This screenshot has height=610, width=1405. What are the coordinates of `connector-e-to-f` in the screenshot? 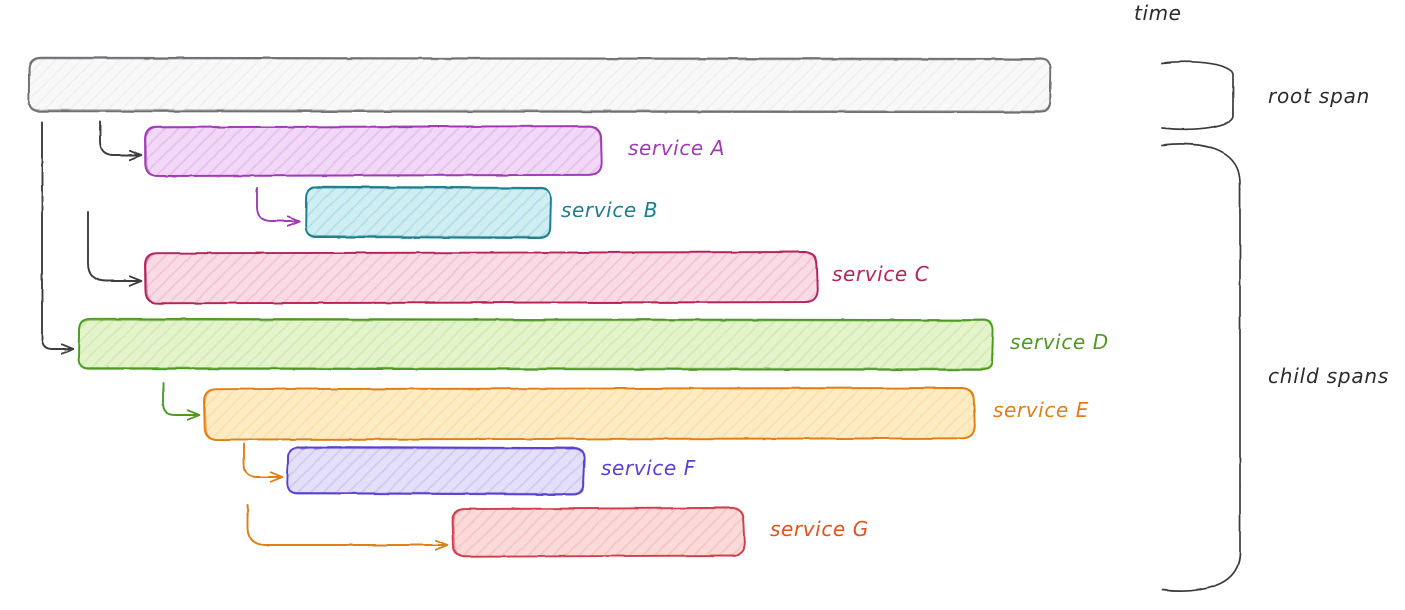 It's located at (262, 460).